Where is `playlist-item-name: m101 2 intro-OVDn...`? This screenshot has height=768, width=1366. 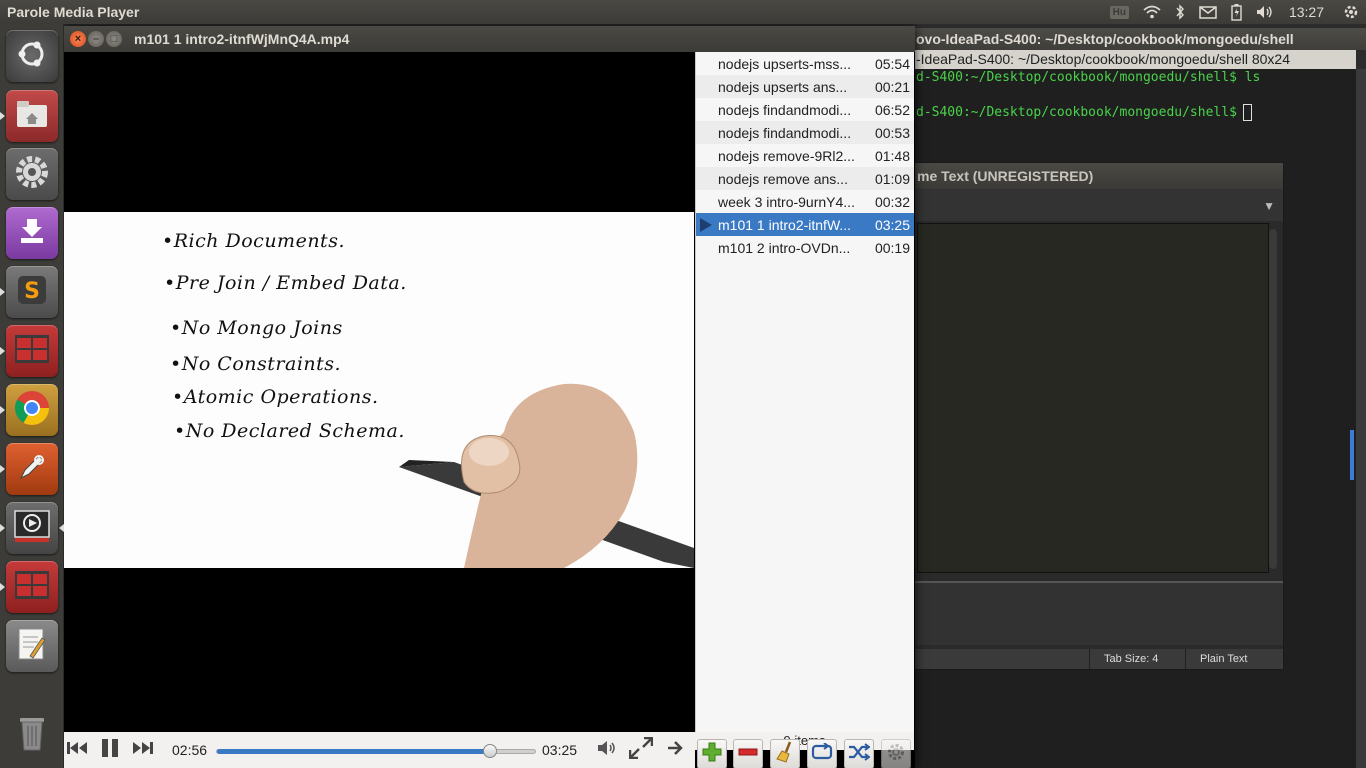 playlist-item-name: m101 2 intro-OVDn... is located at coordinates (784, 247).